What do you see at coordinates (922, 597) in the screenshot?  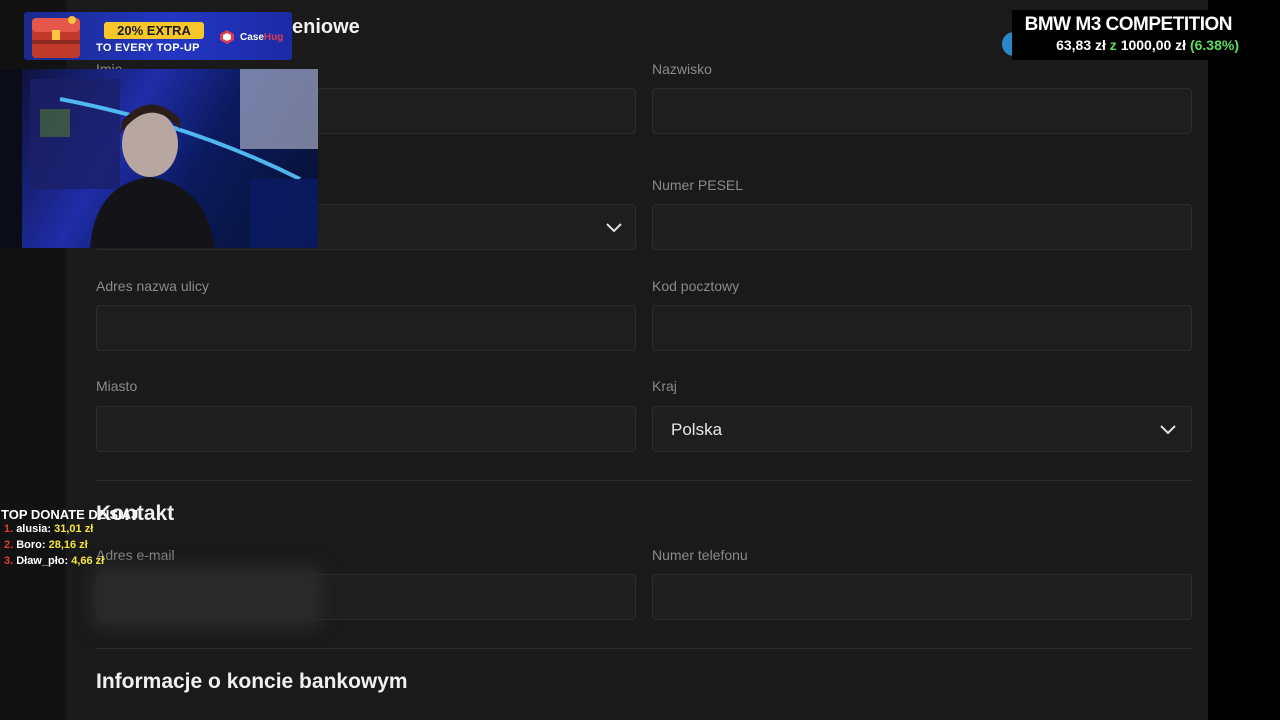 I see `phone-field` at bounding box center [922, 597].